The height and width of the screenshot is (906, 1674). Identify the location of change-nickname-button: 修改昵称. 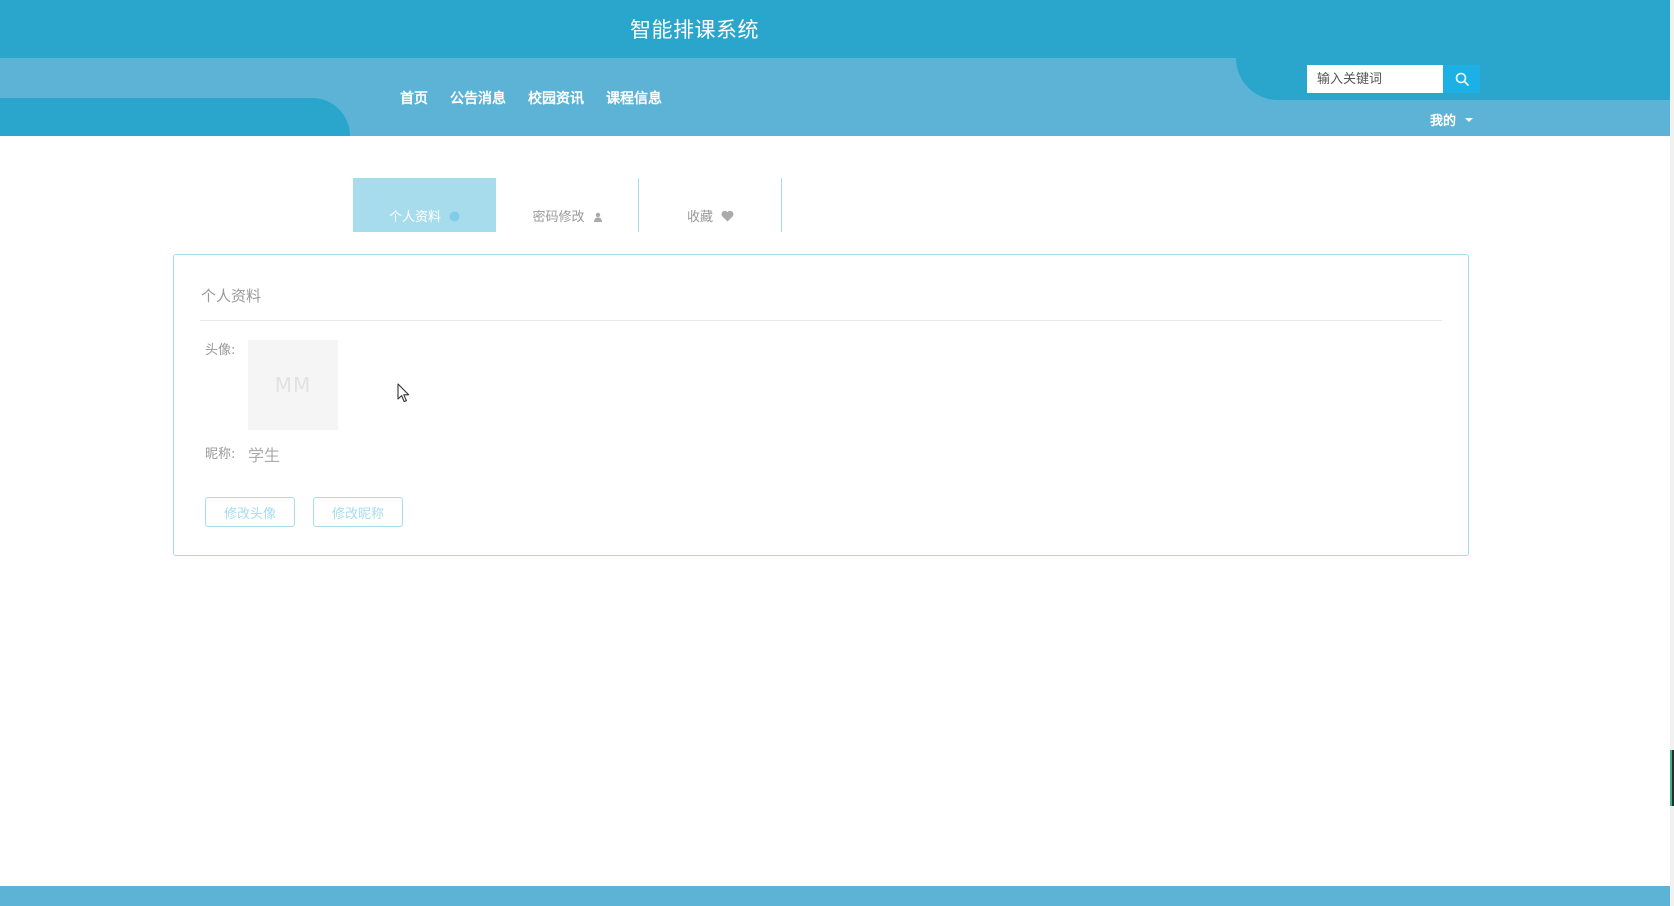
(358, 512).